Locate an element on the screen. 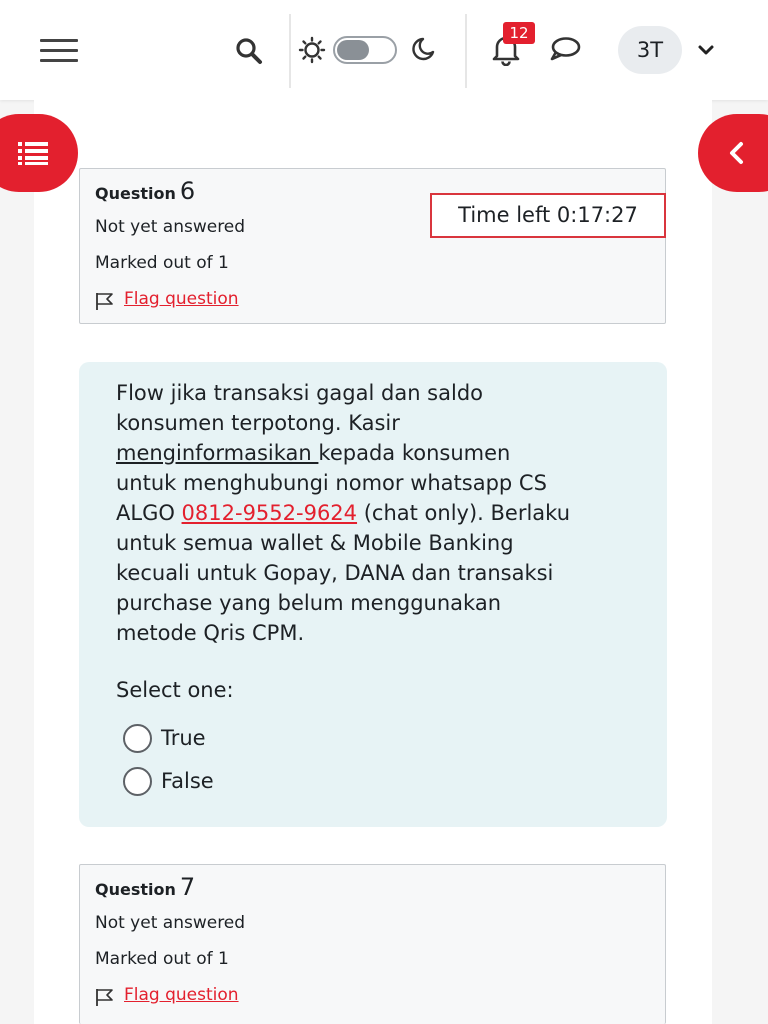  question-number-value: 6 is located at coordinates (187, 191).